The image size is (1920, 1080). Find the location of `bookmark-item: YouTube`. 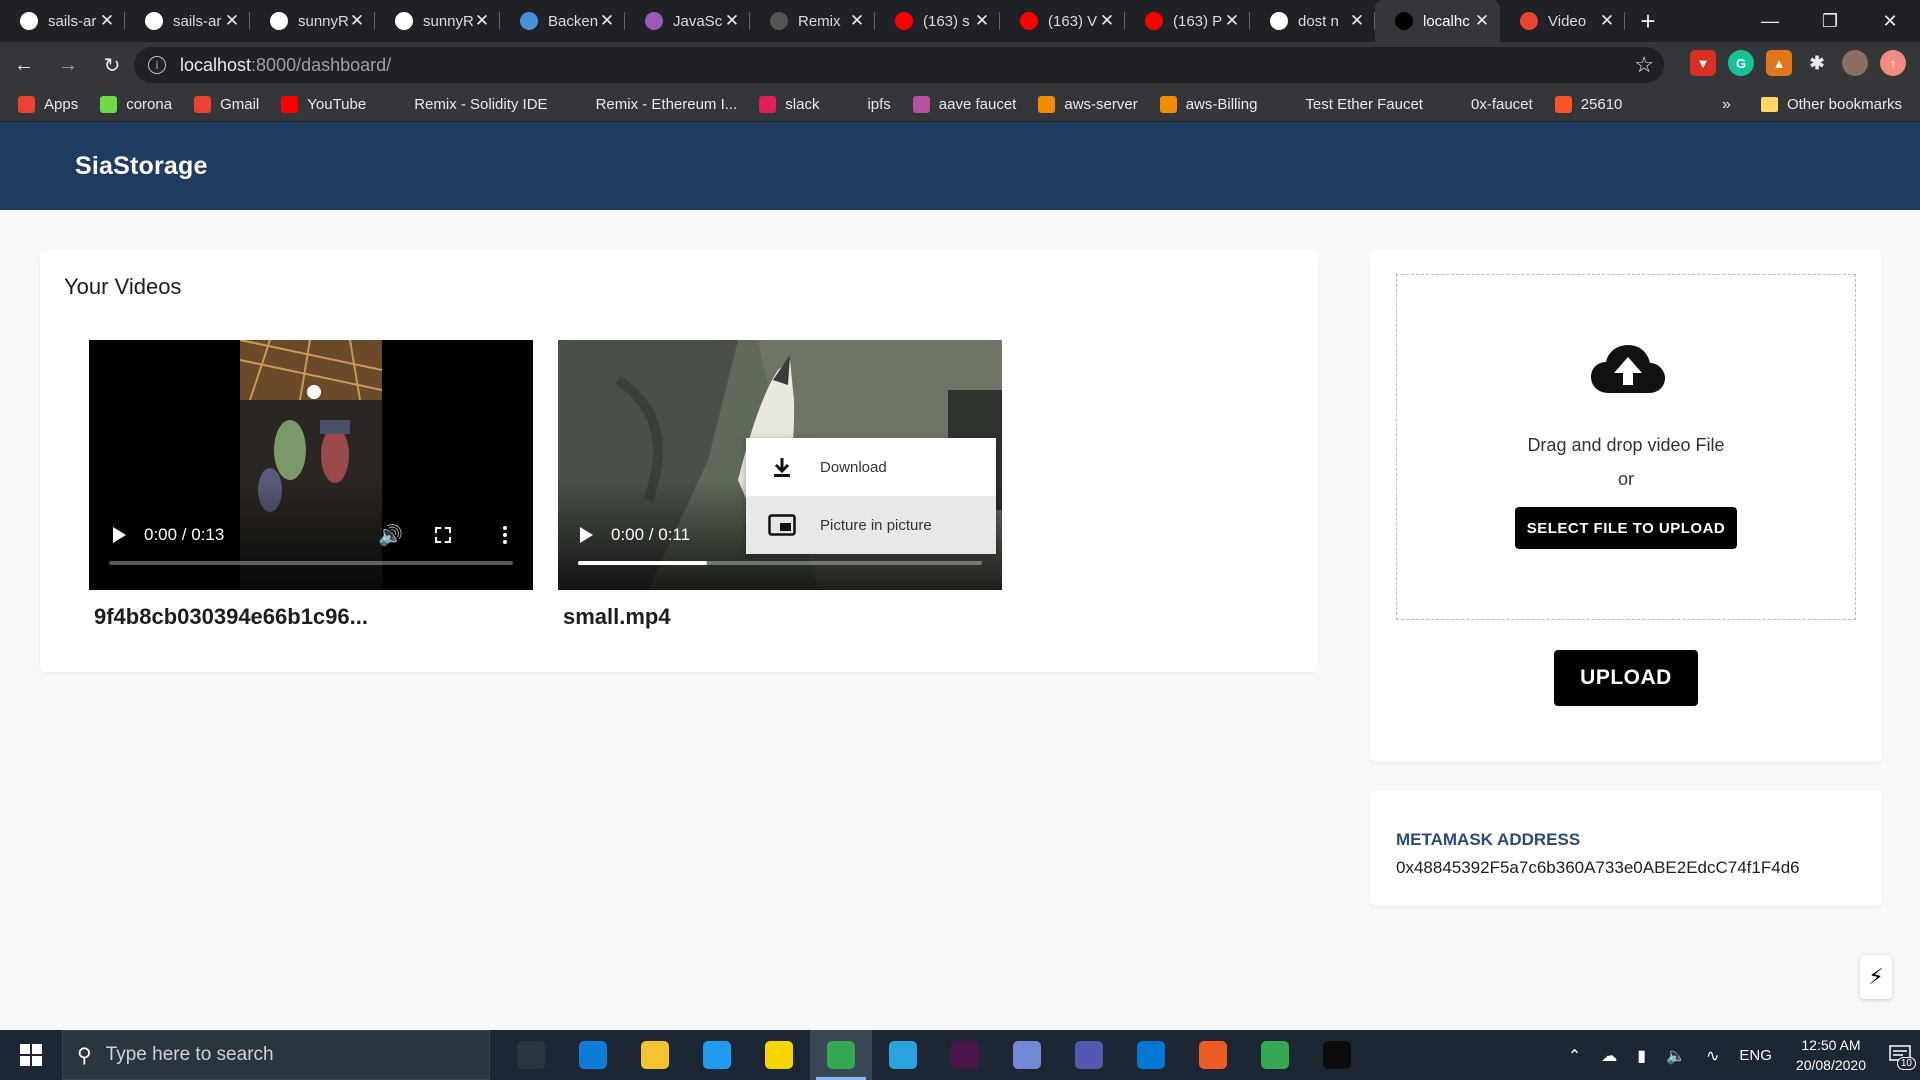

bookmark-item: YouTube is located at coordinates (323, 104).